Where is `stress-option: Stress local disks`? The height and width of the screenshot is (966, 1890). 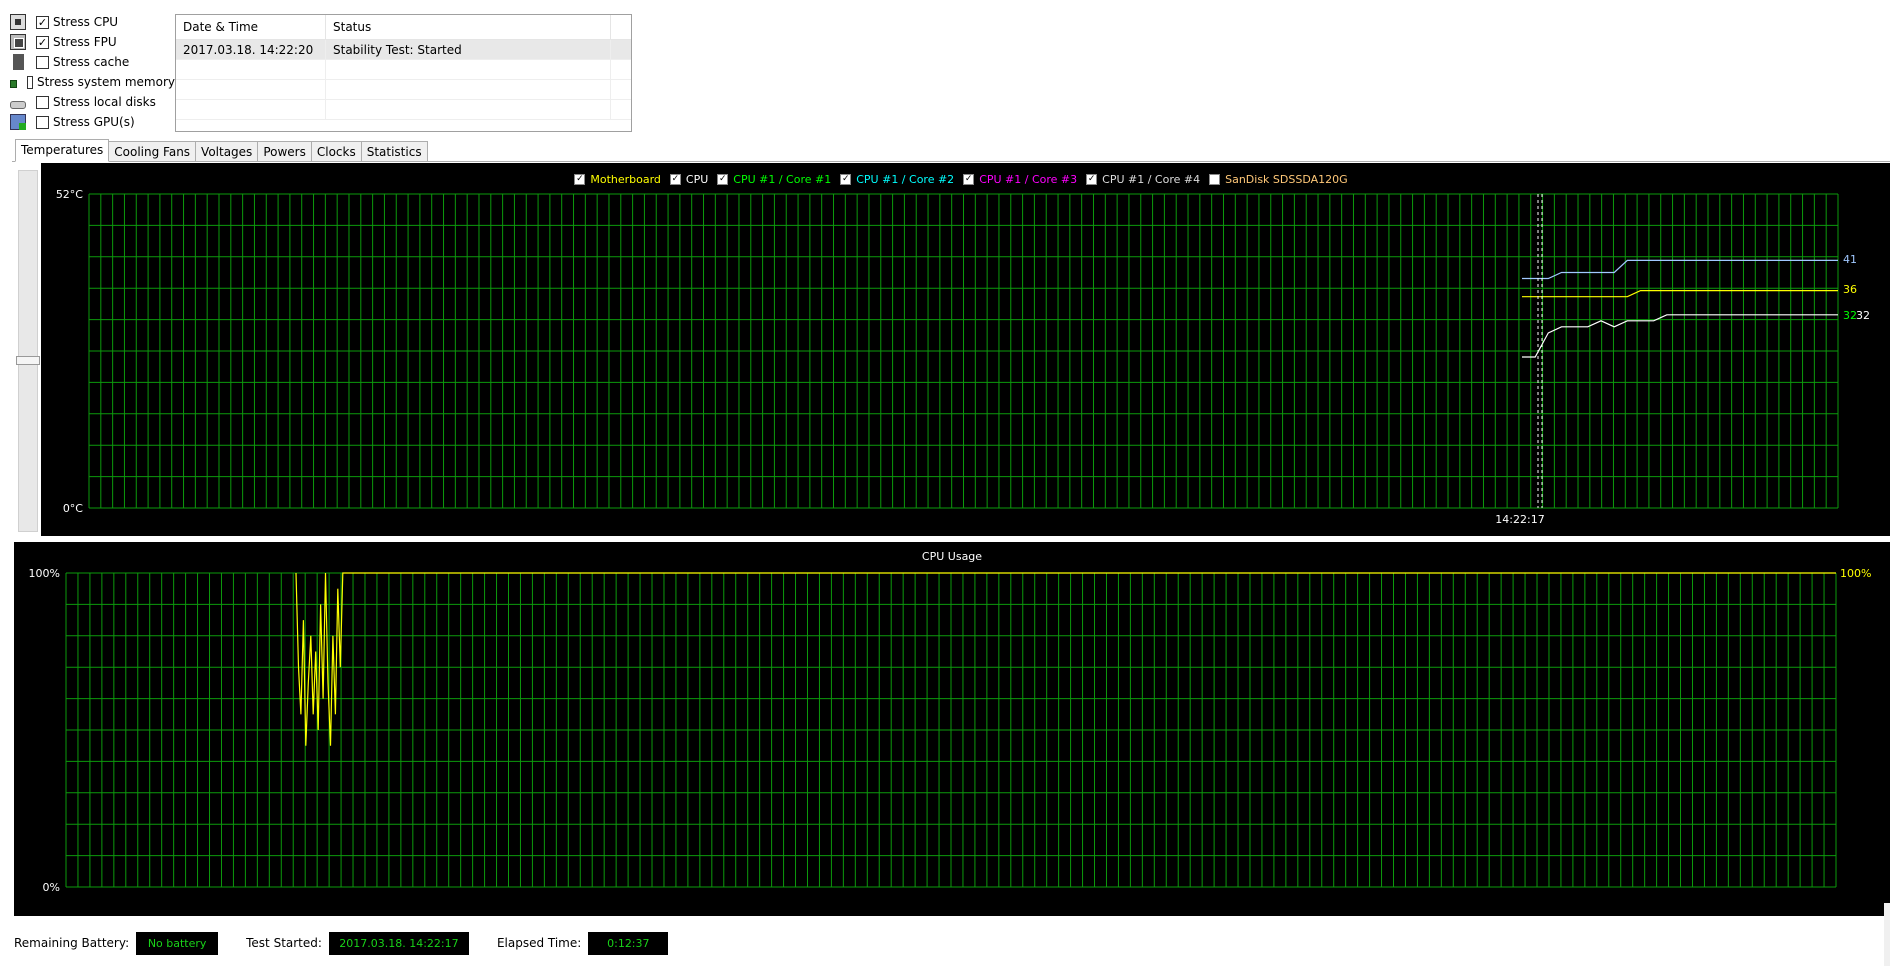 stress-option: Stress local disks is located at coordinates (92, 102).